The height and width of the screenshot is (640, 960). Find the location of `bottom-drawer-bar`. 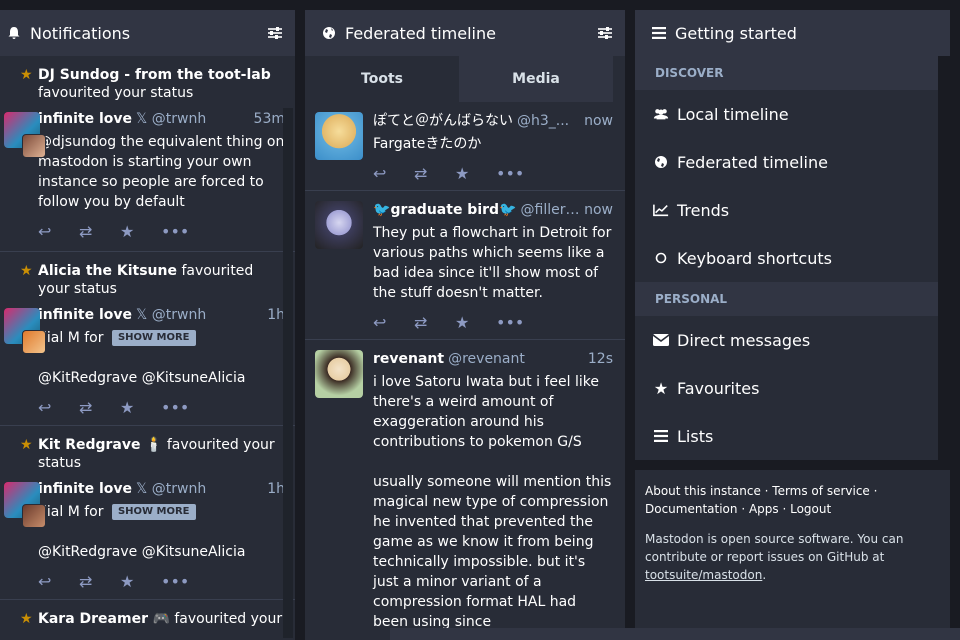

bottom-drawer-bar is located at coordinates (675, 634).